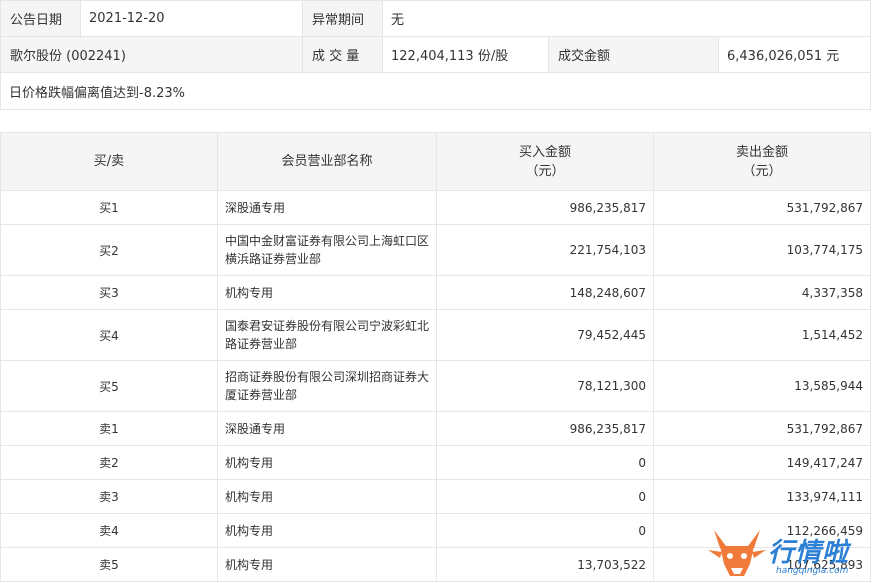 The image size is (874, 583). What do you see at coordinates (762, 250) in the screenshot?
I see `row-sell-amount: 103,774,175` at bounding box center [762, 250].